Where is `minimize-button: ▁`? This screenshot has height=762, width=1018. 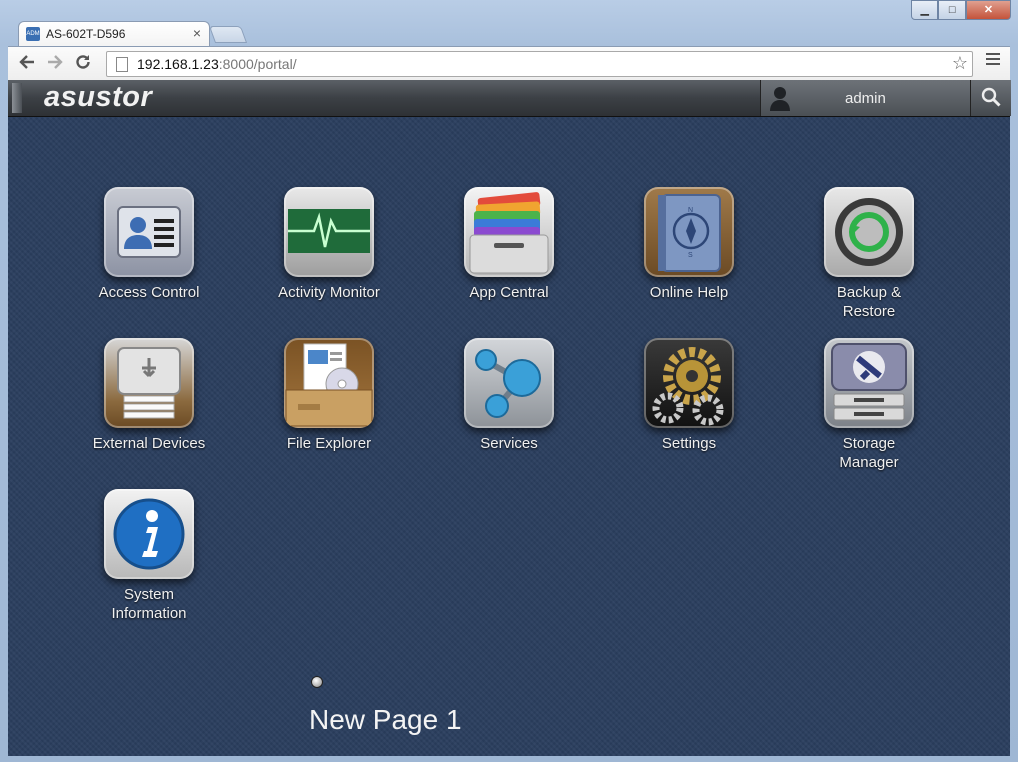
minimize-button: ▁ is located at coordinates (925, 10).